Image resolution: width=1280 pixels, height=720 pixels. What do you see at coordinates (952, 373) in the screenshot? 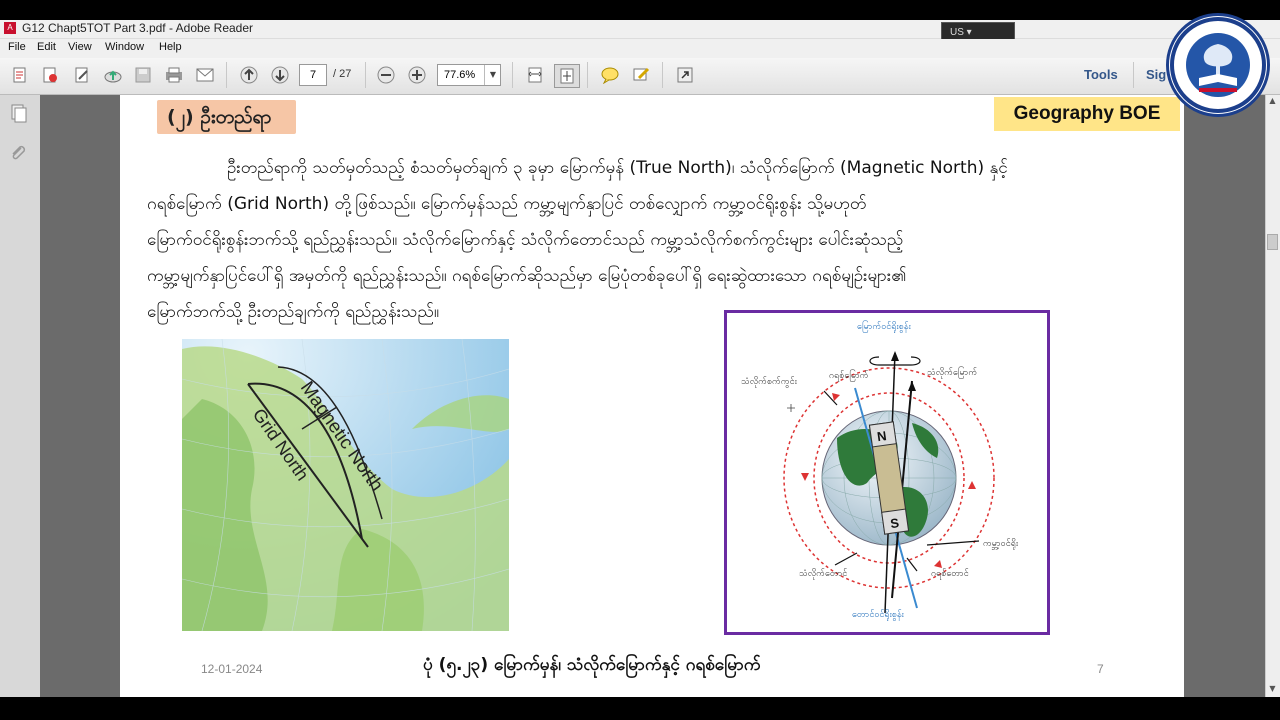
I see `magnetic-north-diagram-label: သံလိုက်မြောက်` at bounding box center [952, 373].